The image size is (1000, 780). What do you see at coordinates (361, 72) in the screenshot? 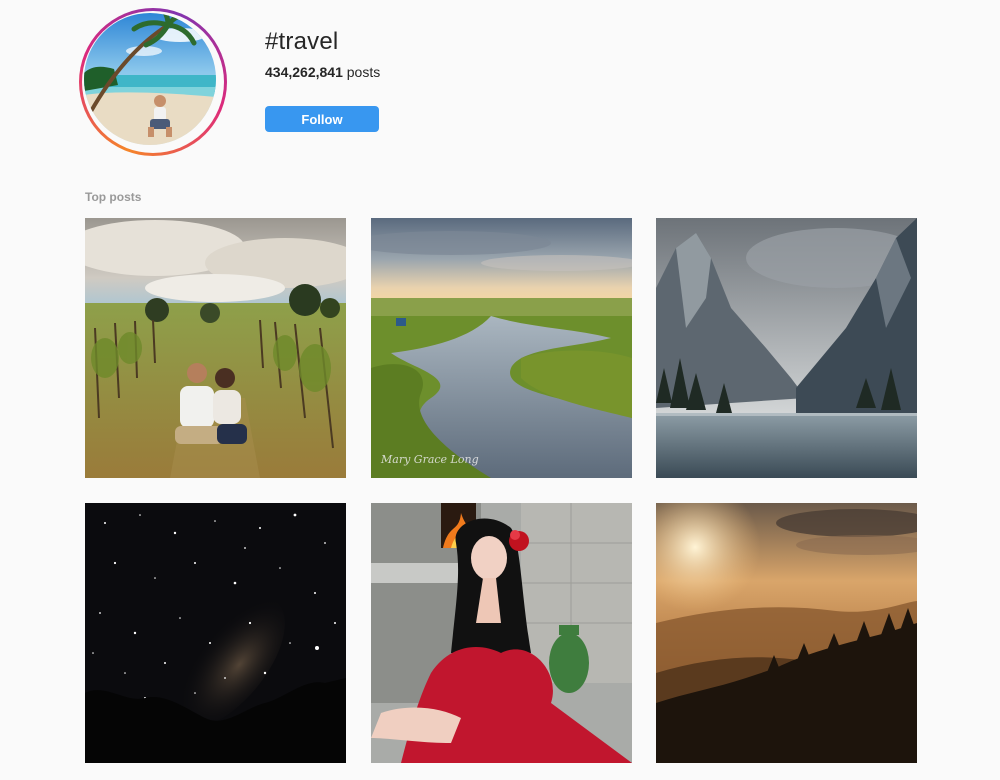
I see `post-count-suffix: posts` at bounding box center [361, 72].